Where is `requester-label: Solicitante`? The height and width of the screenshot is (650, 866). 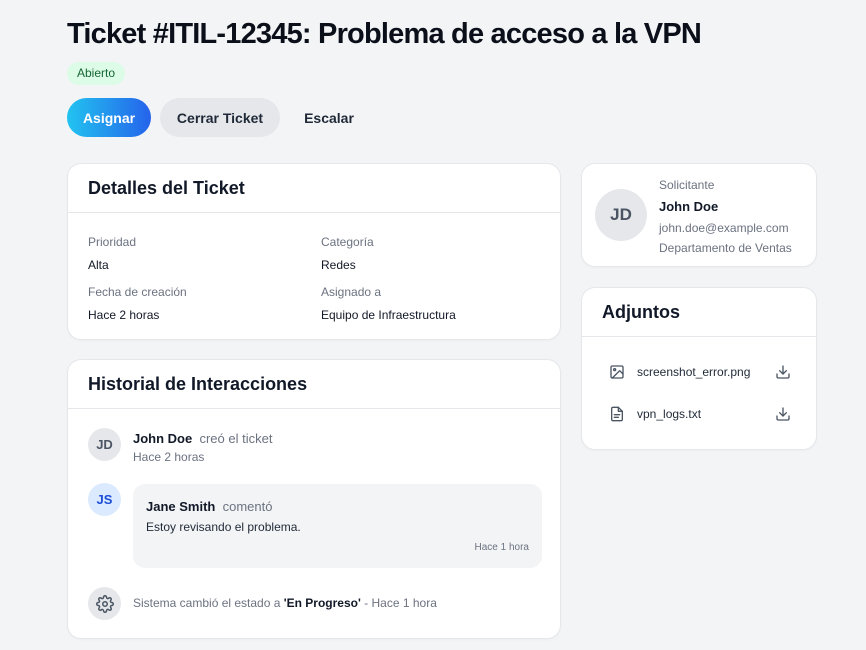
requester-label: Solicitante is located at coordinates (687, 185).